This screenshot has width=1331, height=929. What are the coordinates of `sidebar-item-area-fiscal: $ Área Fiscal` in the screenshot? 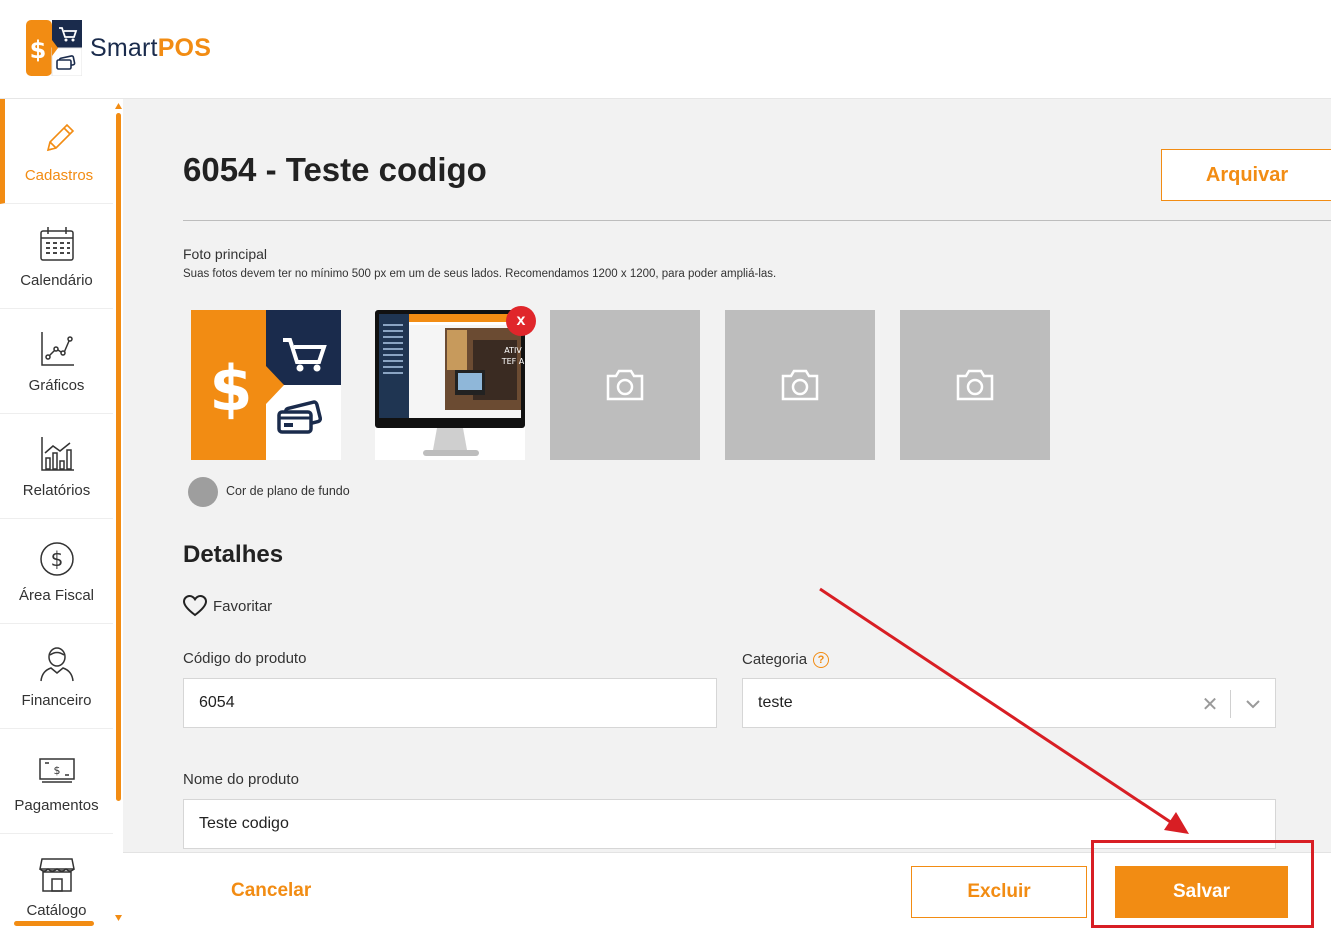 It's located at (56, 571).